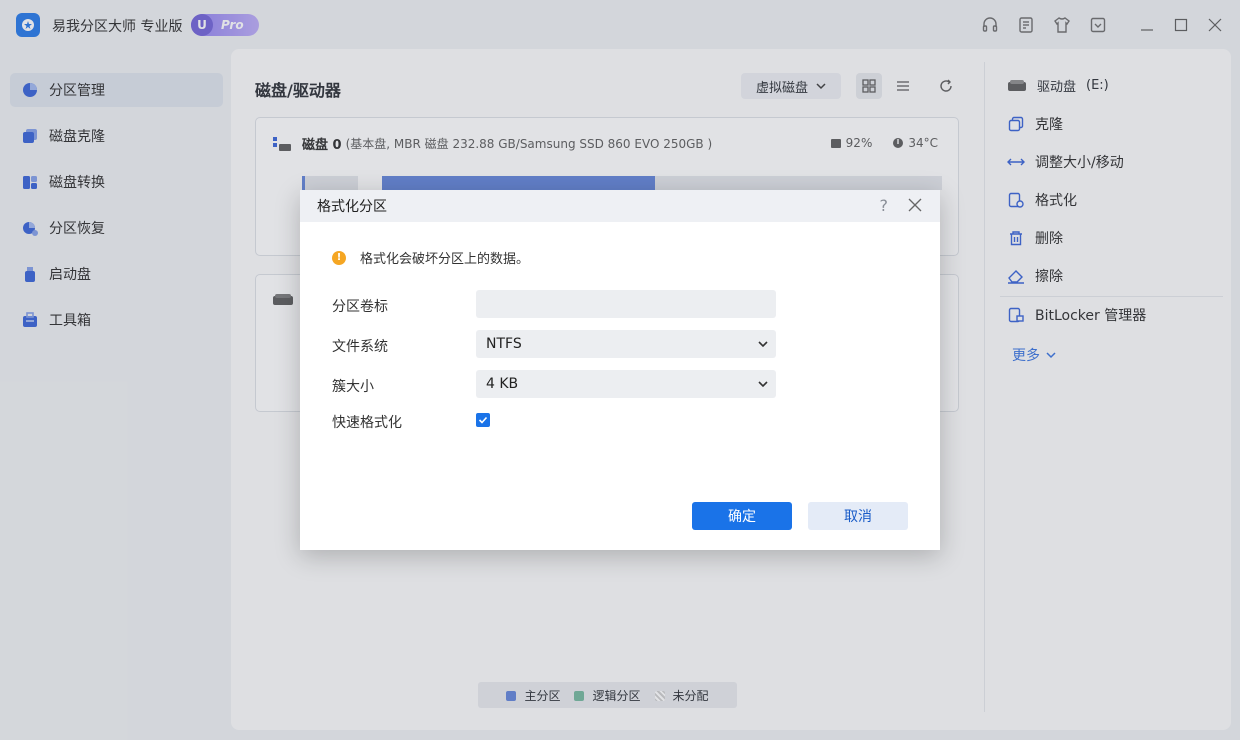 The height and width of the screenshot is (740, 1240). Describe the element at coordinates (339, 257) in the screenshot. I see `warning-icon: !` at that location.